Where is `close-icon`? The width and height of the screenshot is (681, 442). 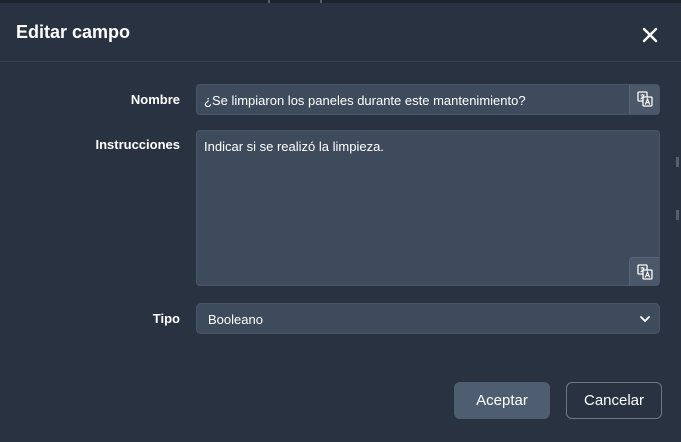
close-icon is located at coordinates (650, 35).